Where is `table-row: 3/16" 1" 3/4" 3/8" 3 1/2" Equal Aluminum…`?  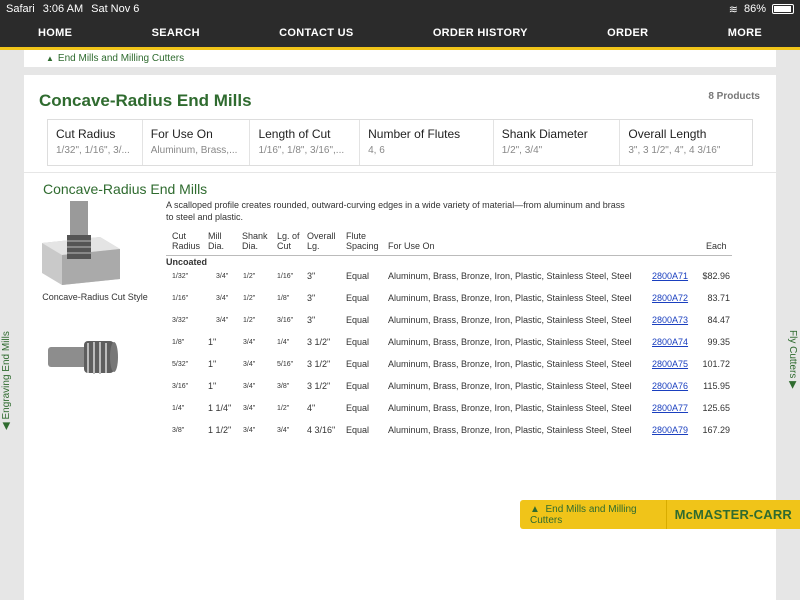 table-row: 3/16" 1" 3/4" 3/8" 3 1/2" Equal Aluminum… is located at coordinates (449, 386).